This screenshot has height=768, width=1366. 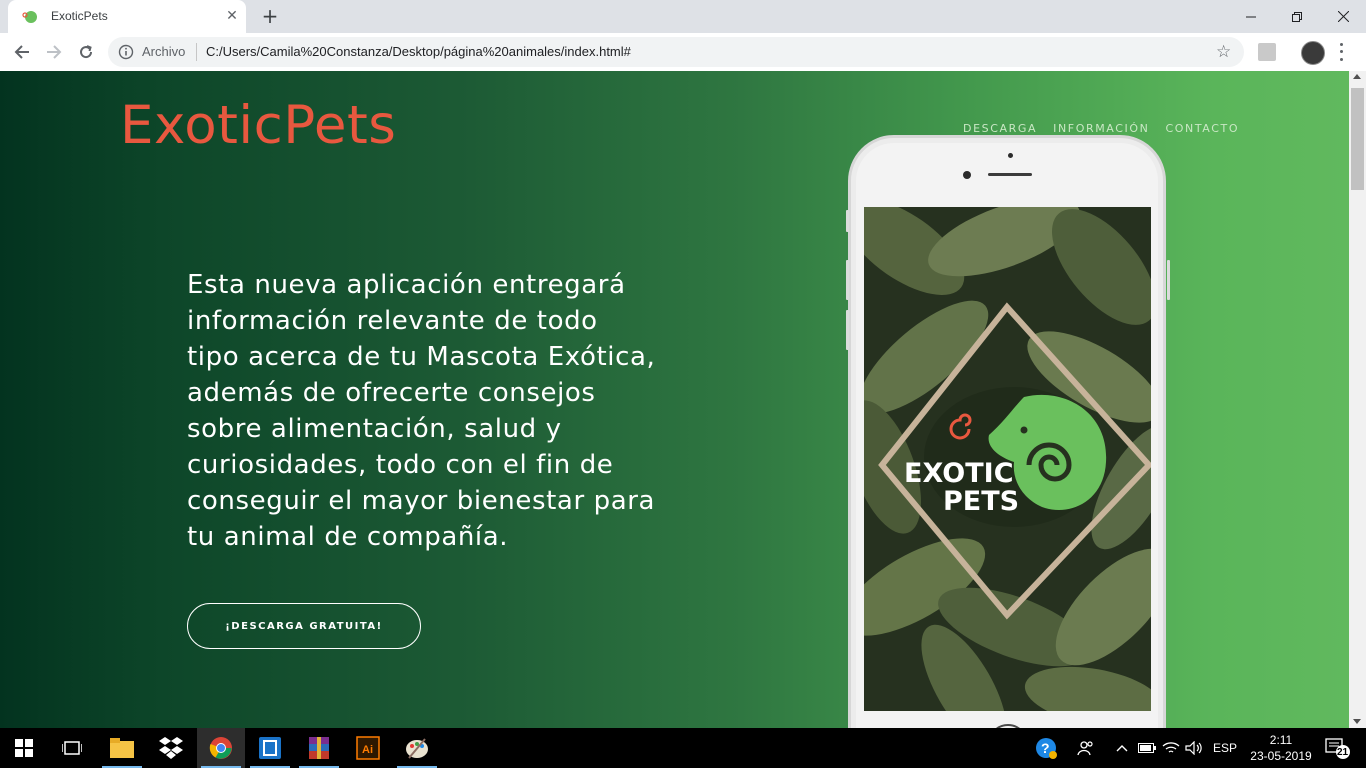 What do you see at coordinates (258, 125) in the screenshot?
I see `site-logo: ExoticPets` at bounding box center [258, 125].